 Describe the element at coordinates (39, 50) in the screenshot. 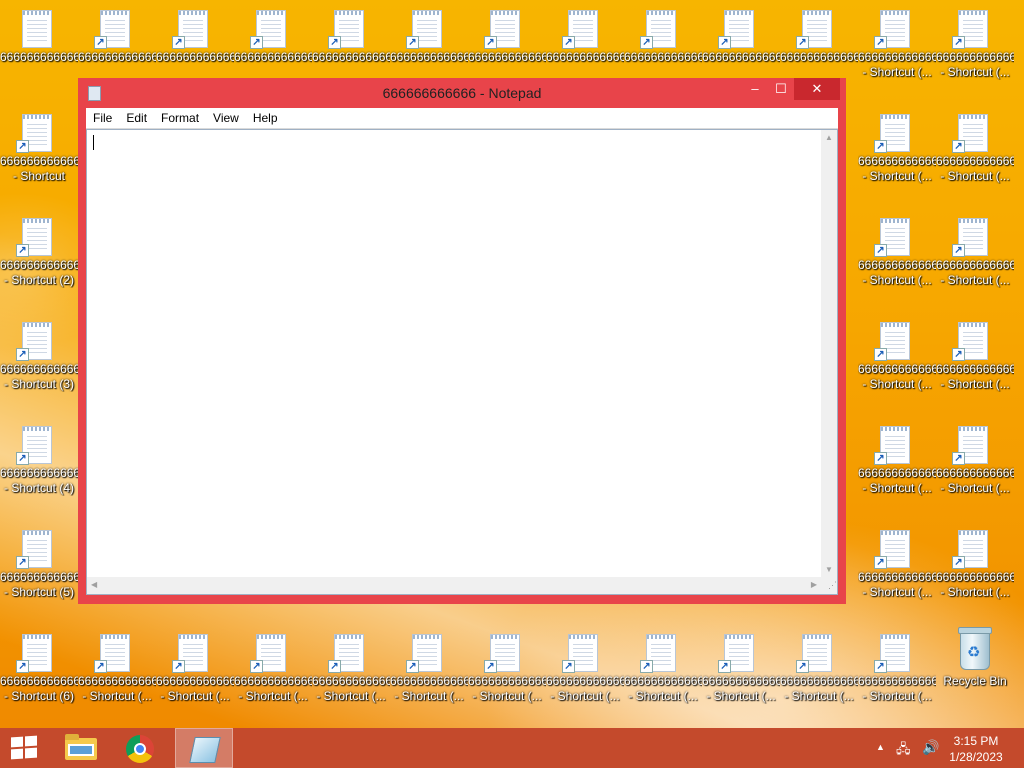

I see `desktop-icon-file: 666666666666` at that location.